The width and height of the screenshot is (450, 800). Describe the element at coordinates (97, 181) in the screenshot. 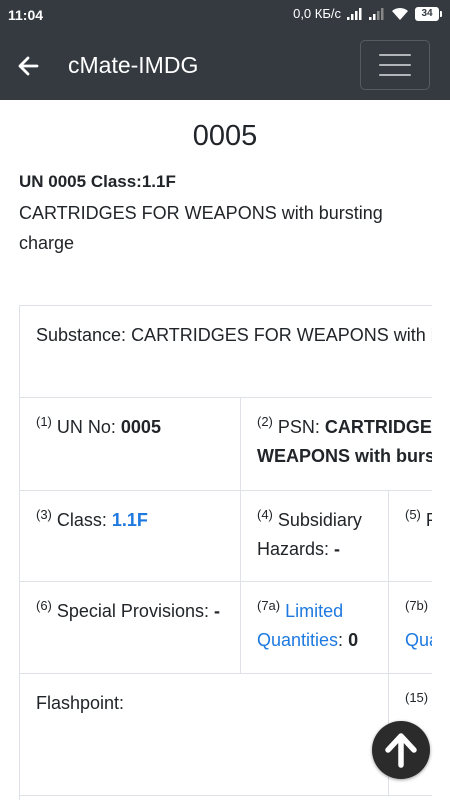

I see `un-class-line: UN 0005 Class:1.1F` at that location.